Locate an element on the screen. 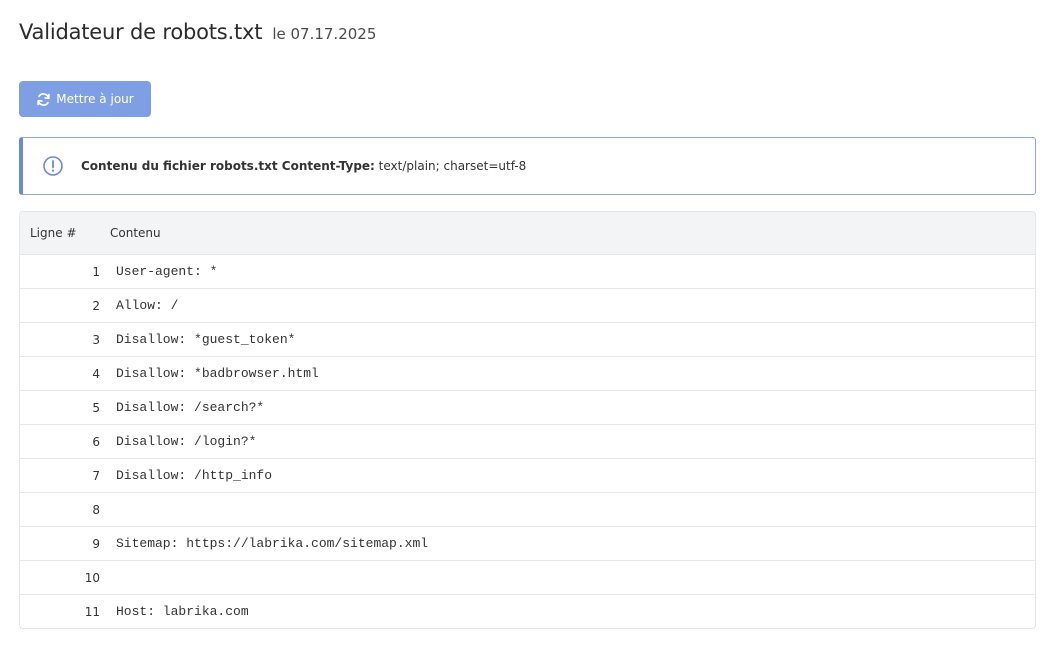 This screenshot has width=1045, height=649. line-number: 3 is located at coordinates (60, 339).